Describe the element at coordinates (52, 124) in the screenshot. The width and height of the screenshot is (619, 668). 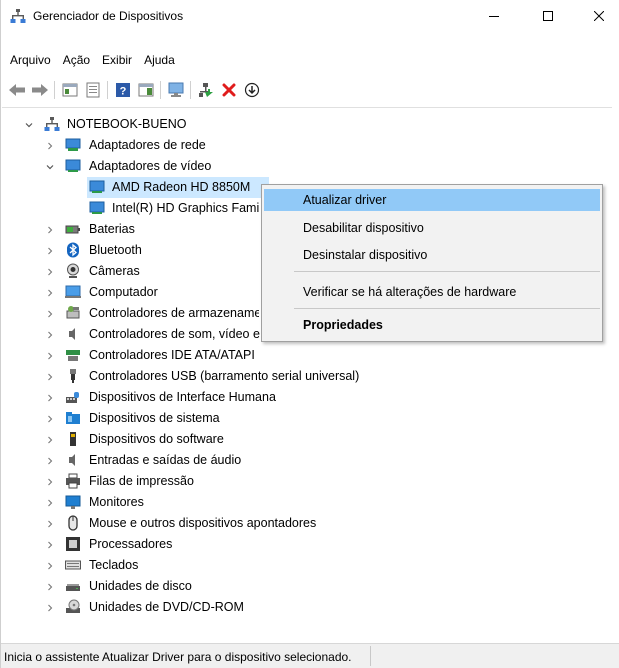
I see `computer-tree-icon` at that location.